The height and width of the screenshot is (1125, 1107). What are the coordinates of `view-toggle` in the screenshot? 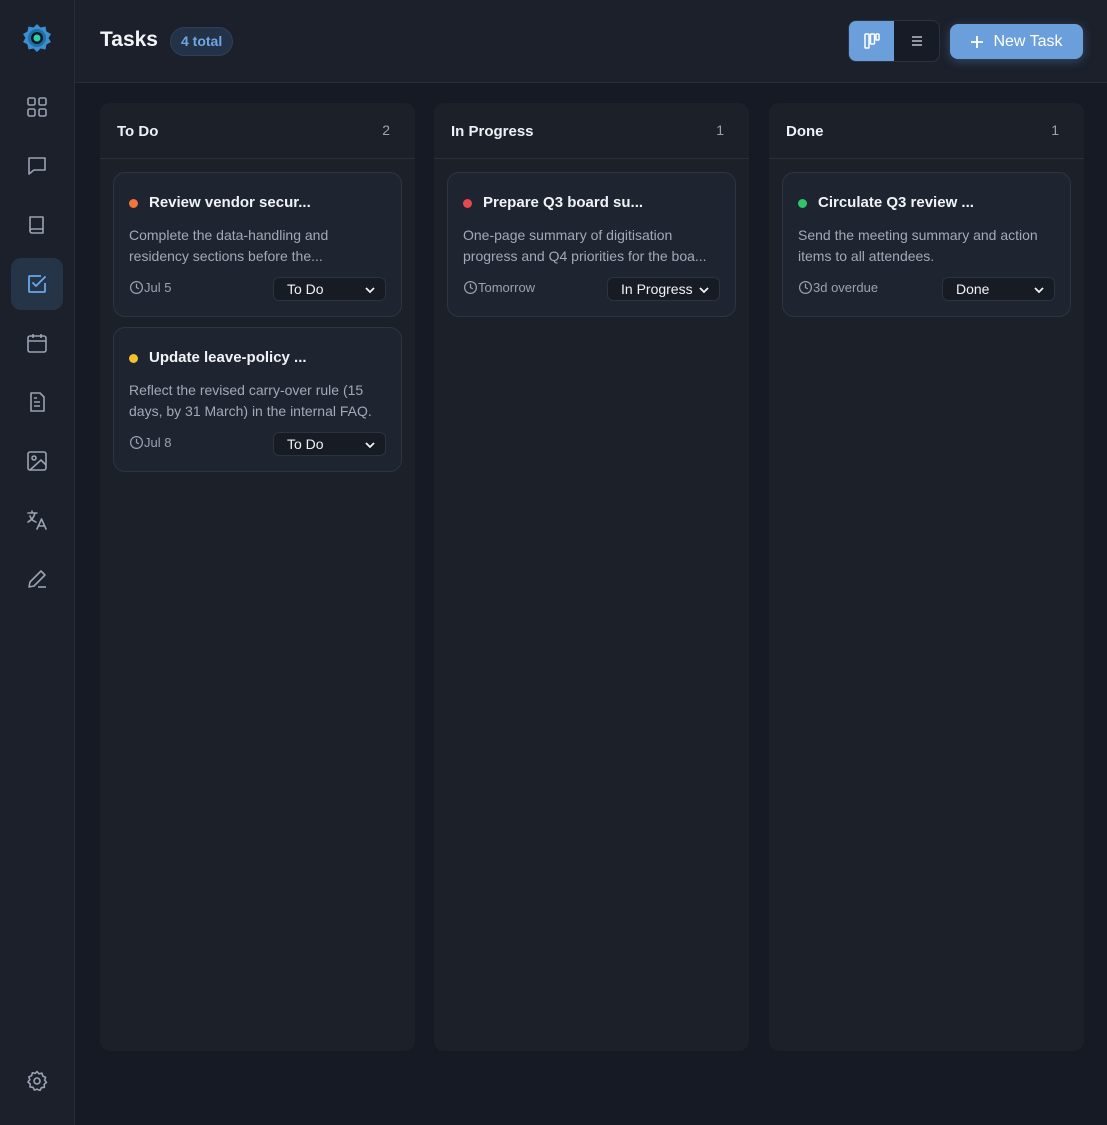 It's located at (894, 41).